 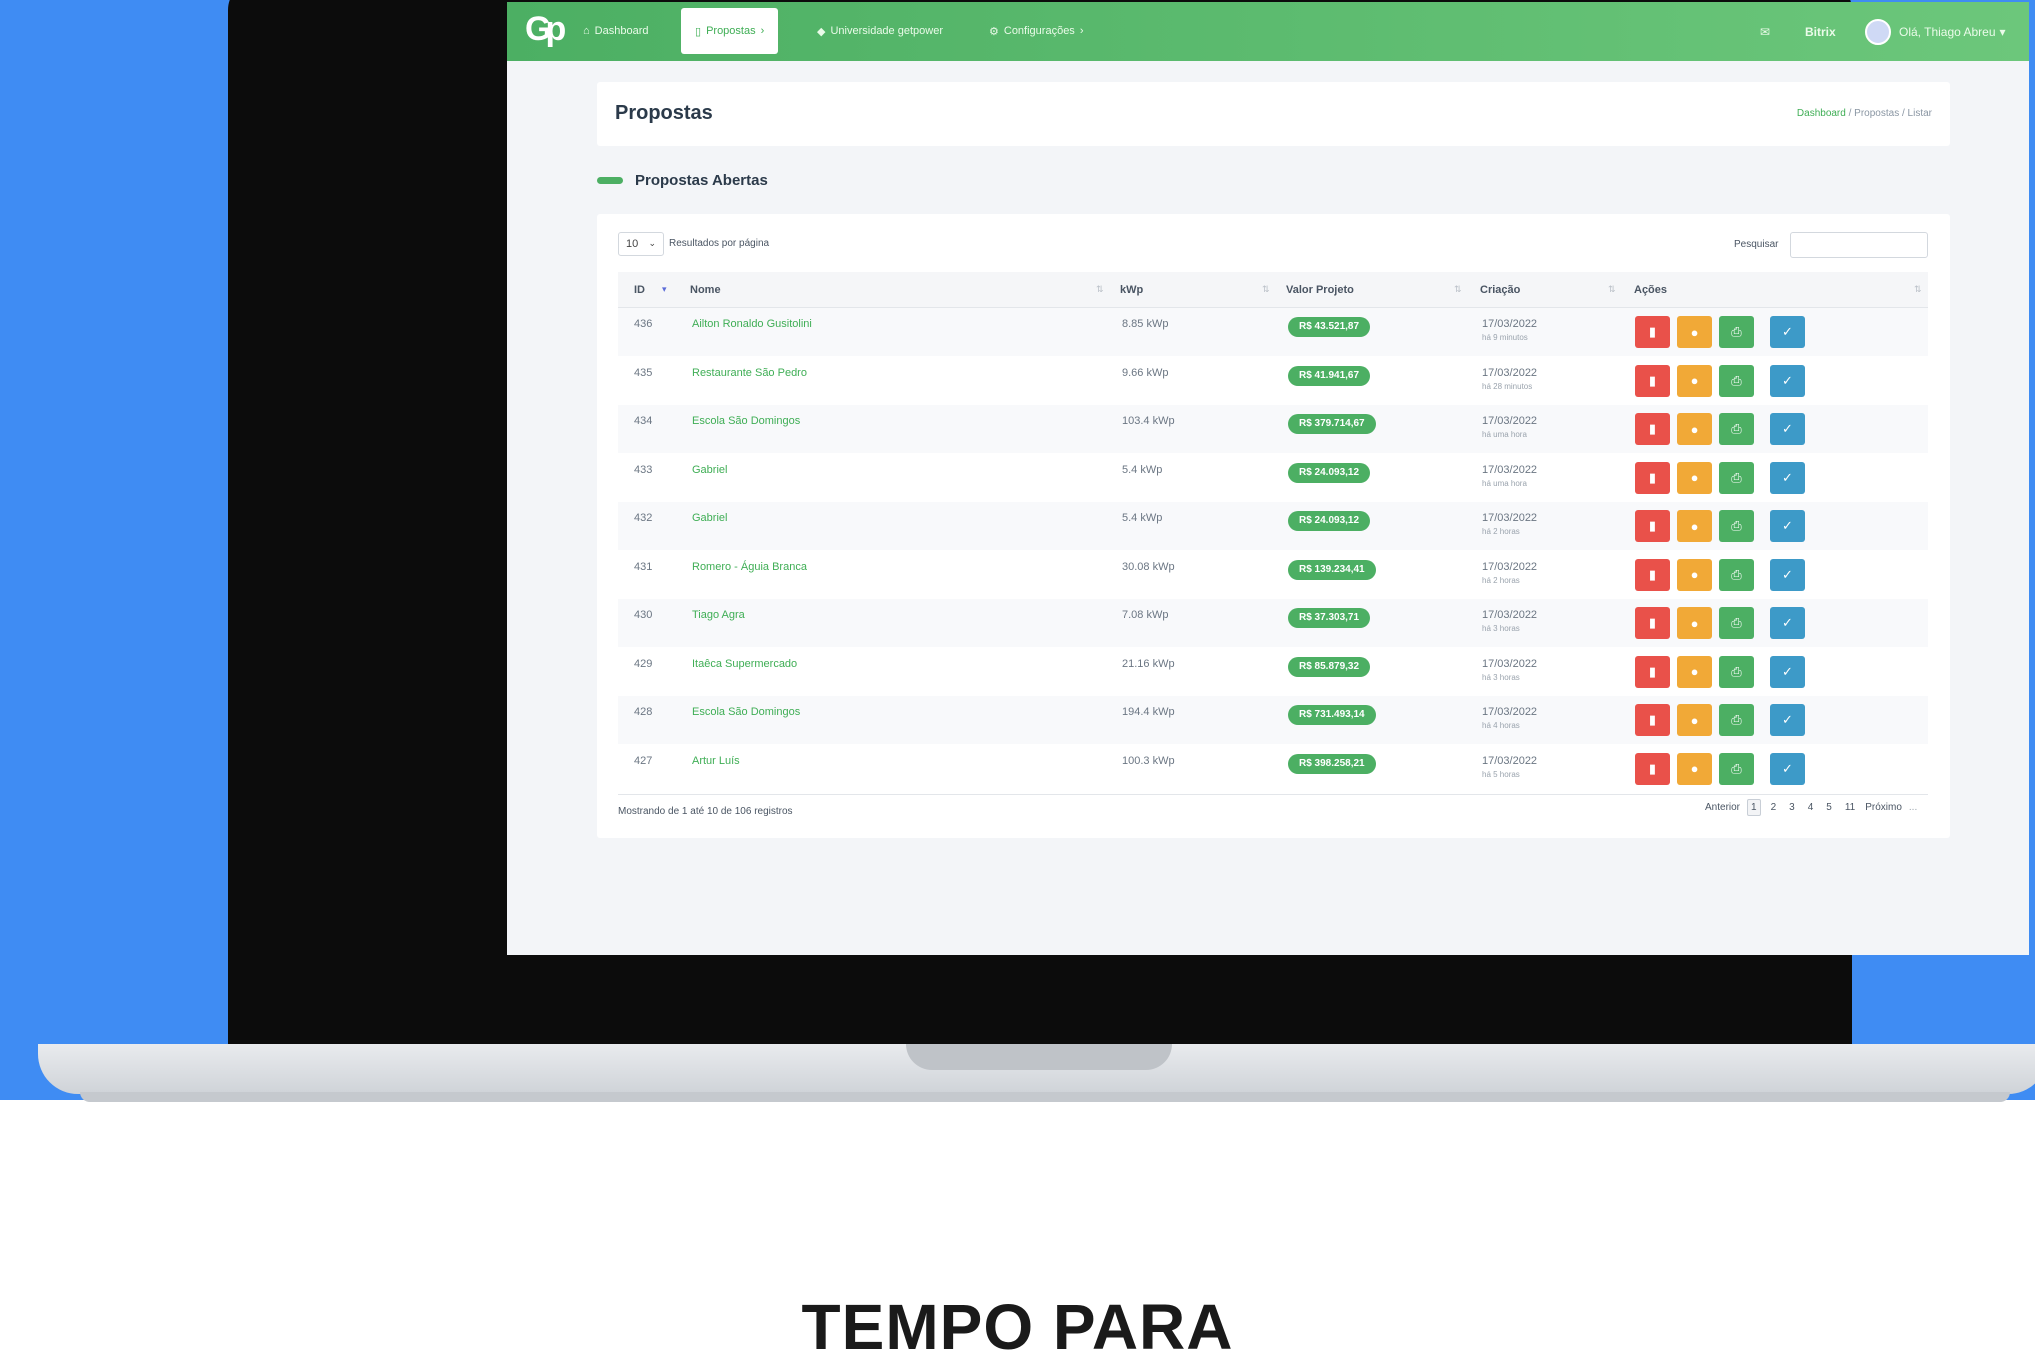 What do you see at coordinates (1829, 807) in the screenshot?
I see `pagination-page-5: 5` at bounding box center [1829, 807].